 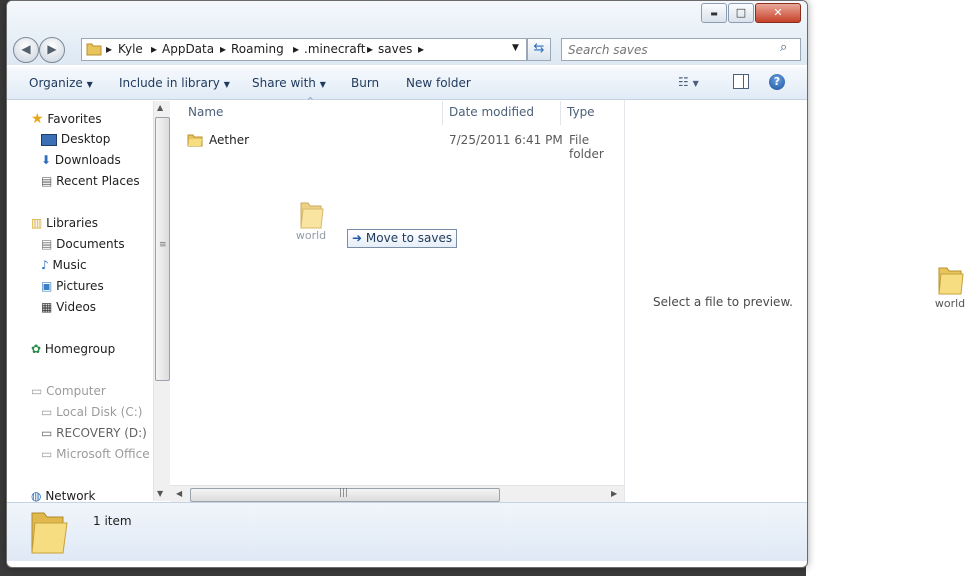 What do you see at coordinates (515, 48) in the screenshot?
I see `address-dropdown-icon: ▼` at bounding box center [515, 48].